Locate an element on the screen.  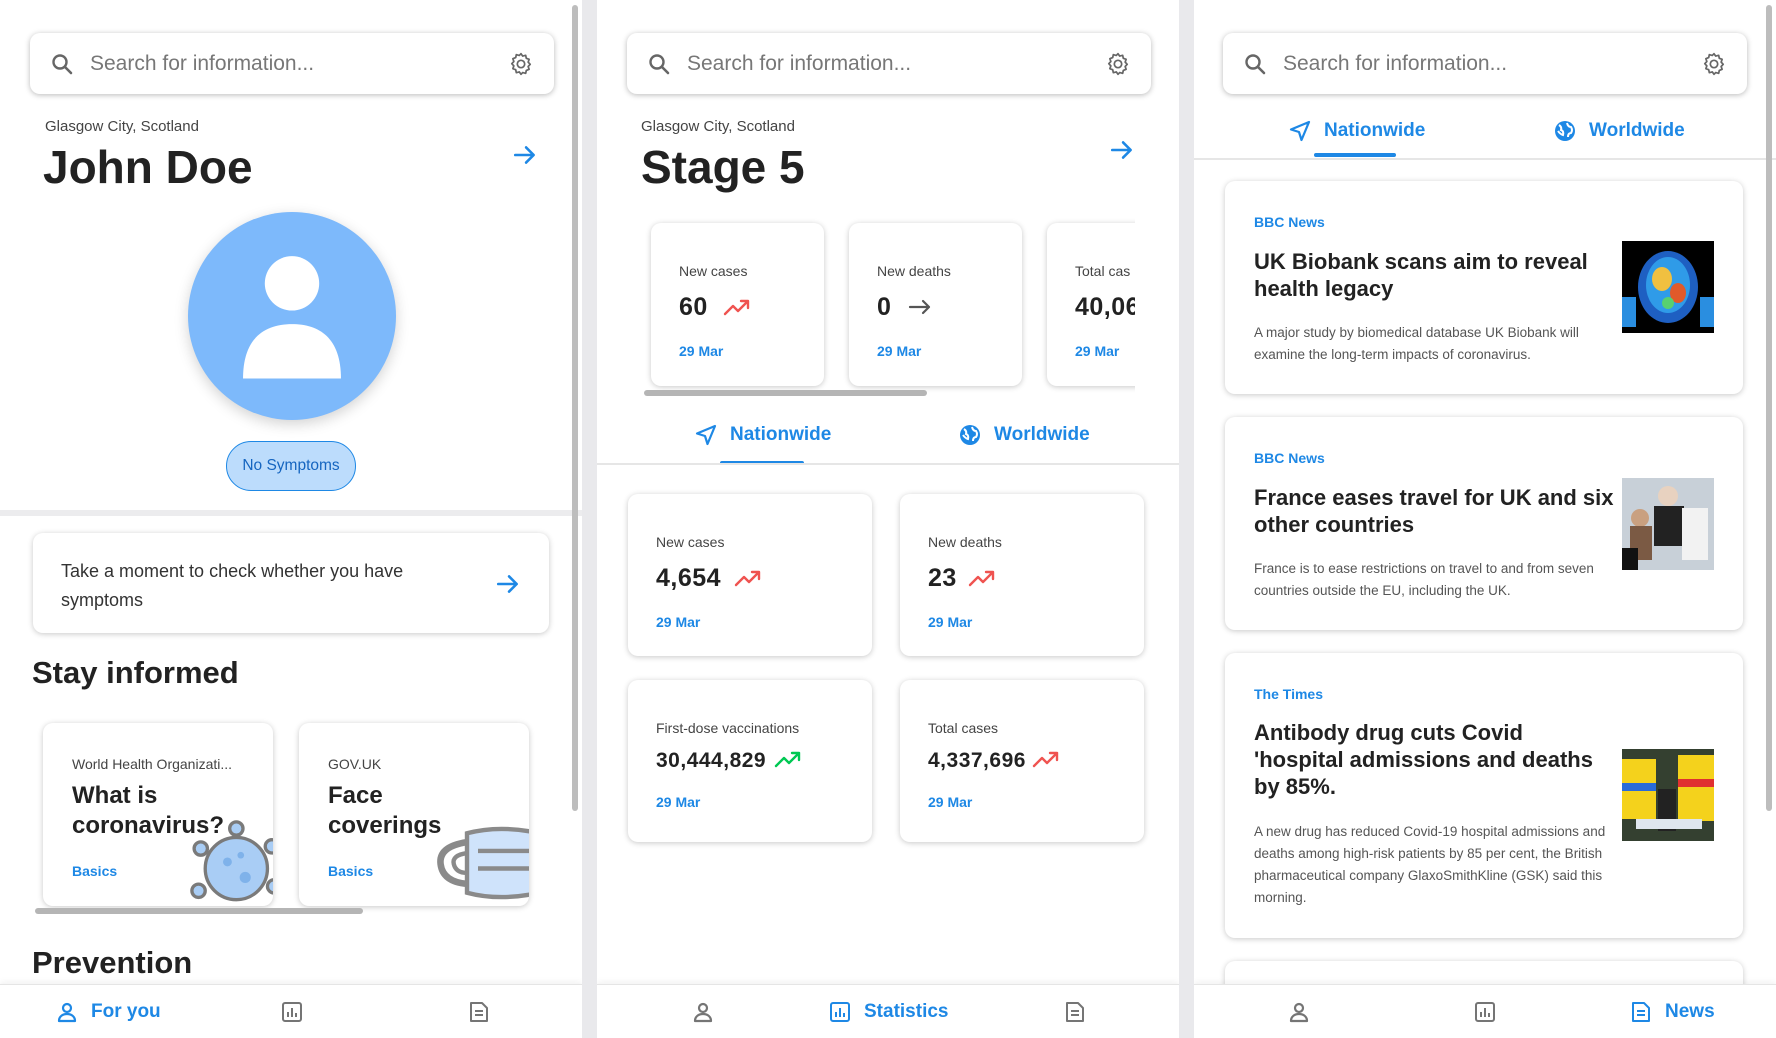
stat-value: 60 is located at coordinates (693, 307).